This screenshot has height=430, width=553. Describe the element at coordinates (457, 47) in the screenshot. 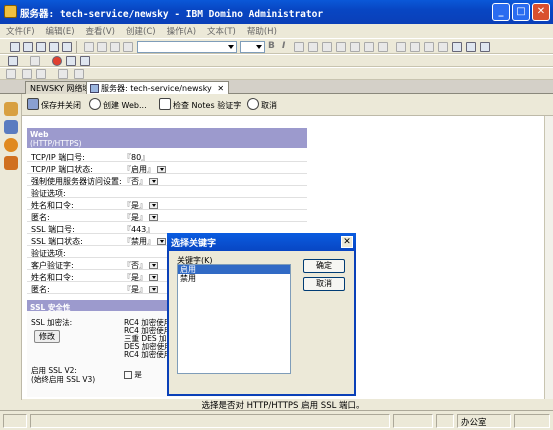

I see `find-icon` at that location.